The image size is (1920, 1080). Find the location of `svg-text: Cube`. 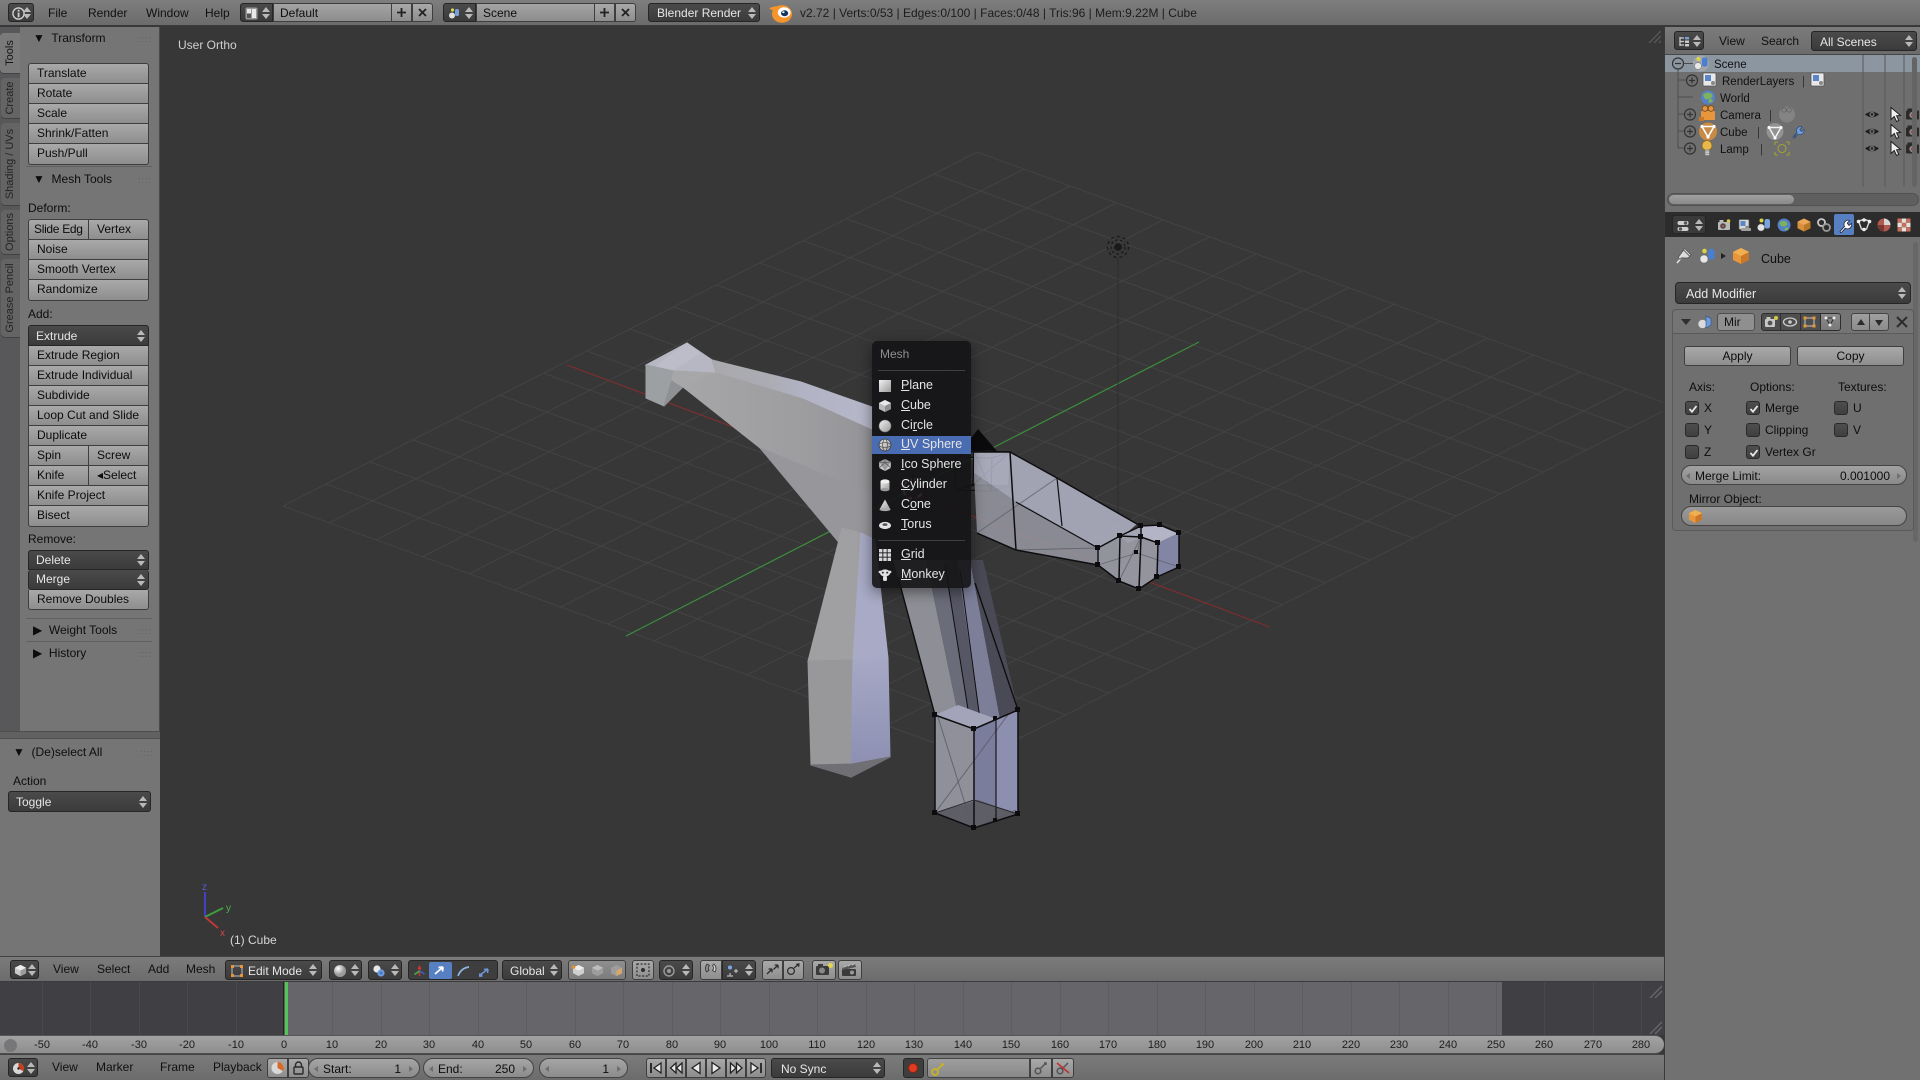

svg-text: Cube is located at coordinates (1734, 133).